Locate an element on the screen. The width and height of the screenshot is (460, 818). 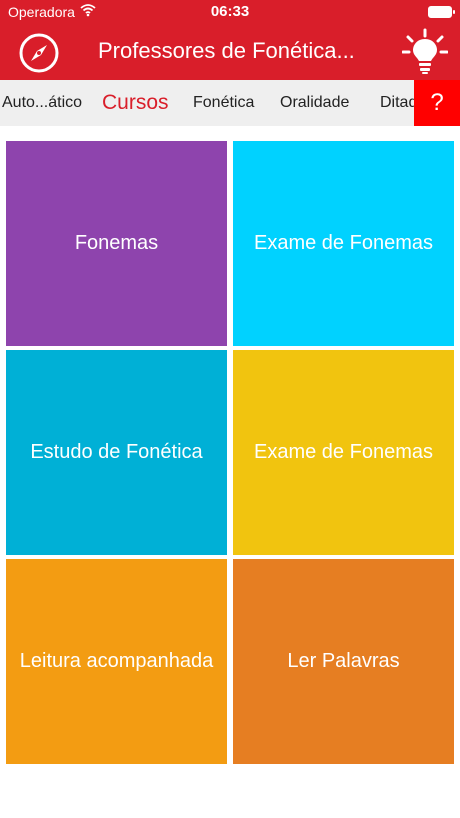
battery-icon is located at coordinates (441, 12).